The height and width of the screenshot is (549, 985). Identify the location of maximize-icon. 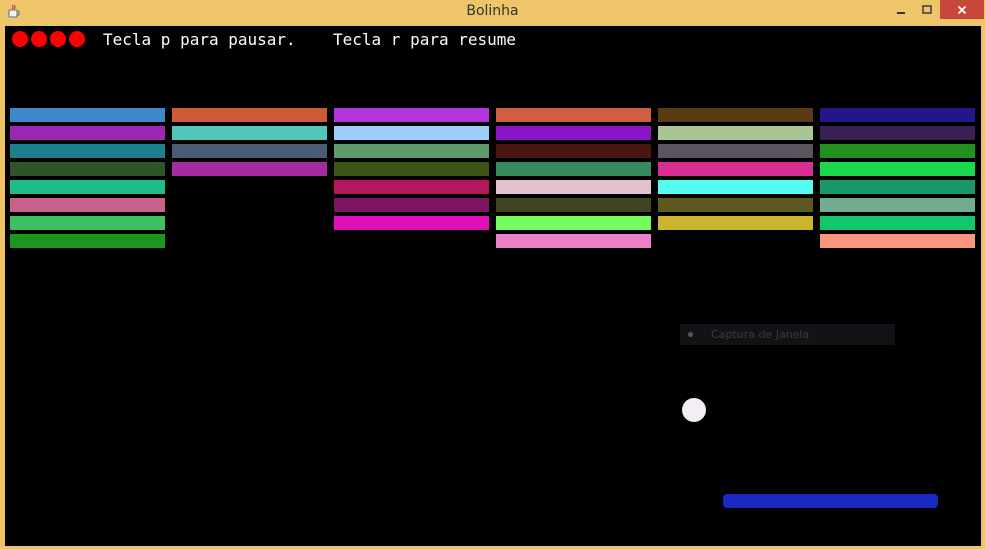
(927, 9).